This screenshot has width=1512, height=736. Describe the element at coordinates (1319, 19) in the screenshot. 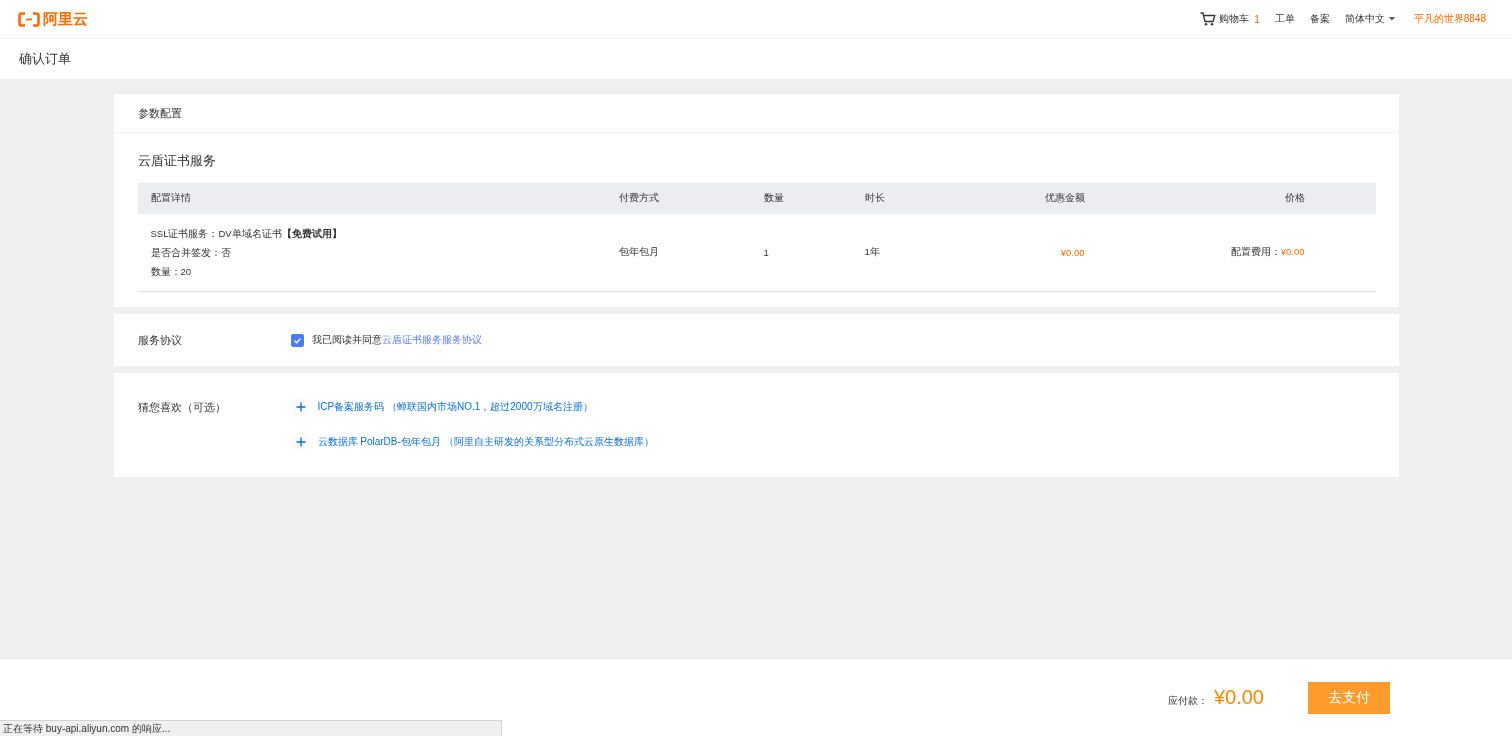

I see `nav-link: 备案` at that location.